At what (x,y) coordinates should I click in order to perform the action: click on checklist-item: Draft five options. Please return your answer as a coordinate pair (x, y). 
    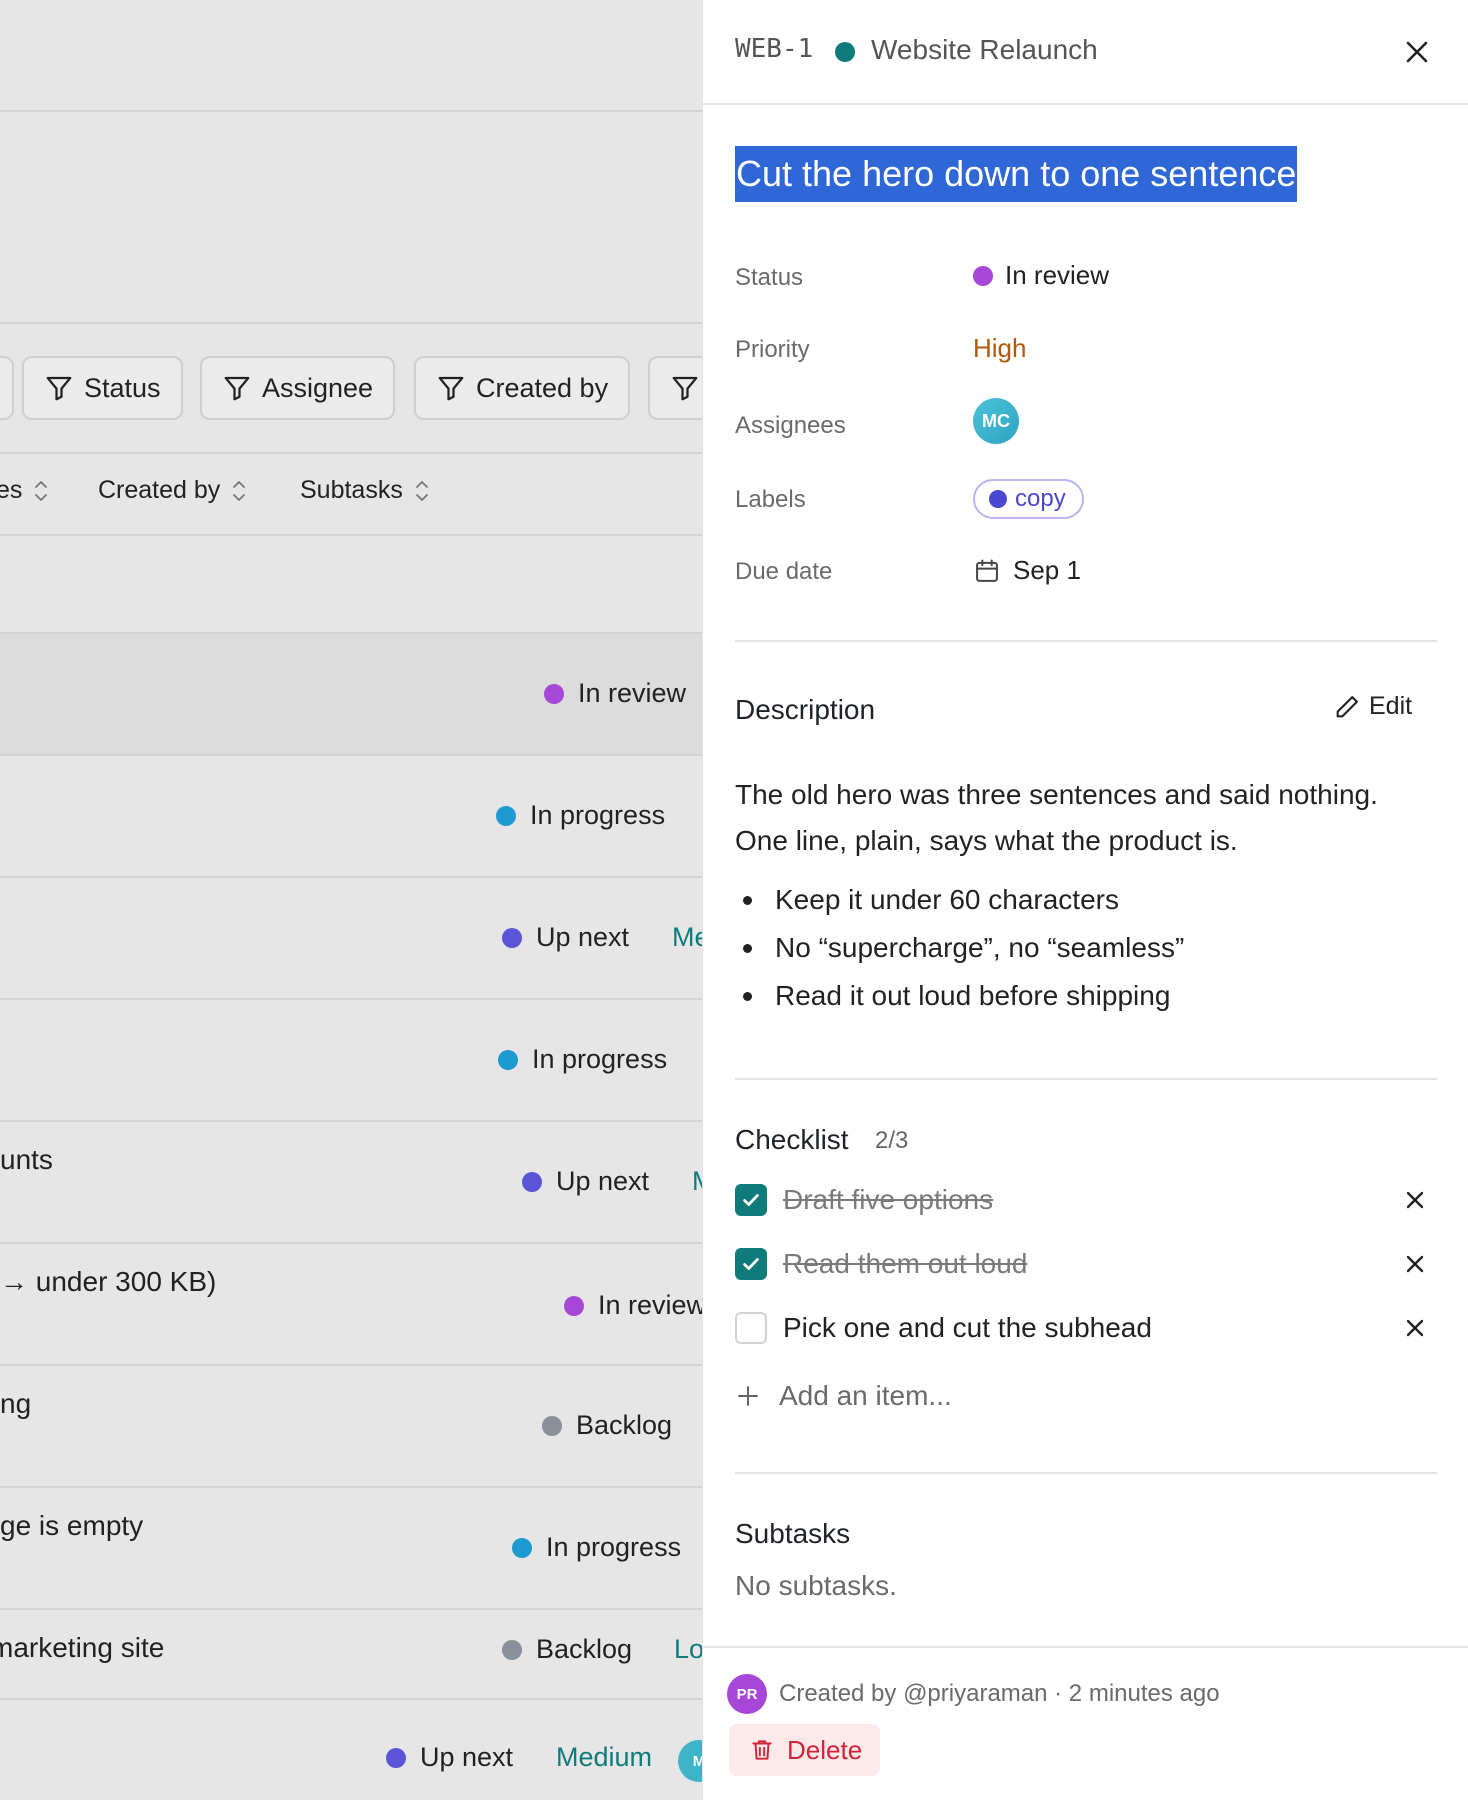
    Looking at the image, I should click on (1086, 1200).